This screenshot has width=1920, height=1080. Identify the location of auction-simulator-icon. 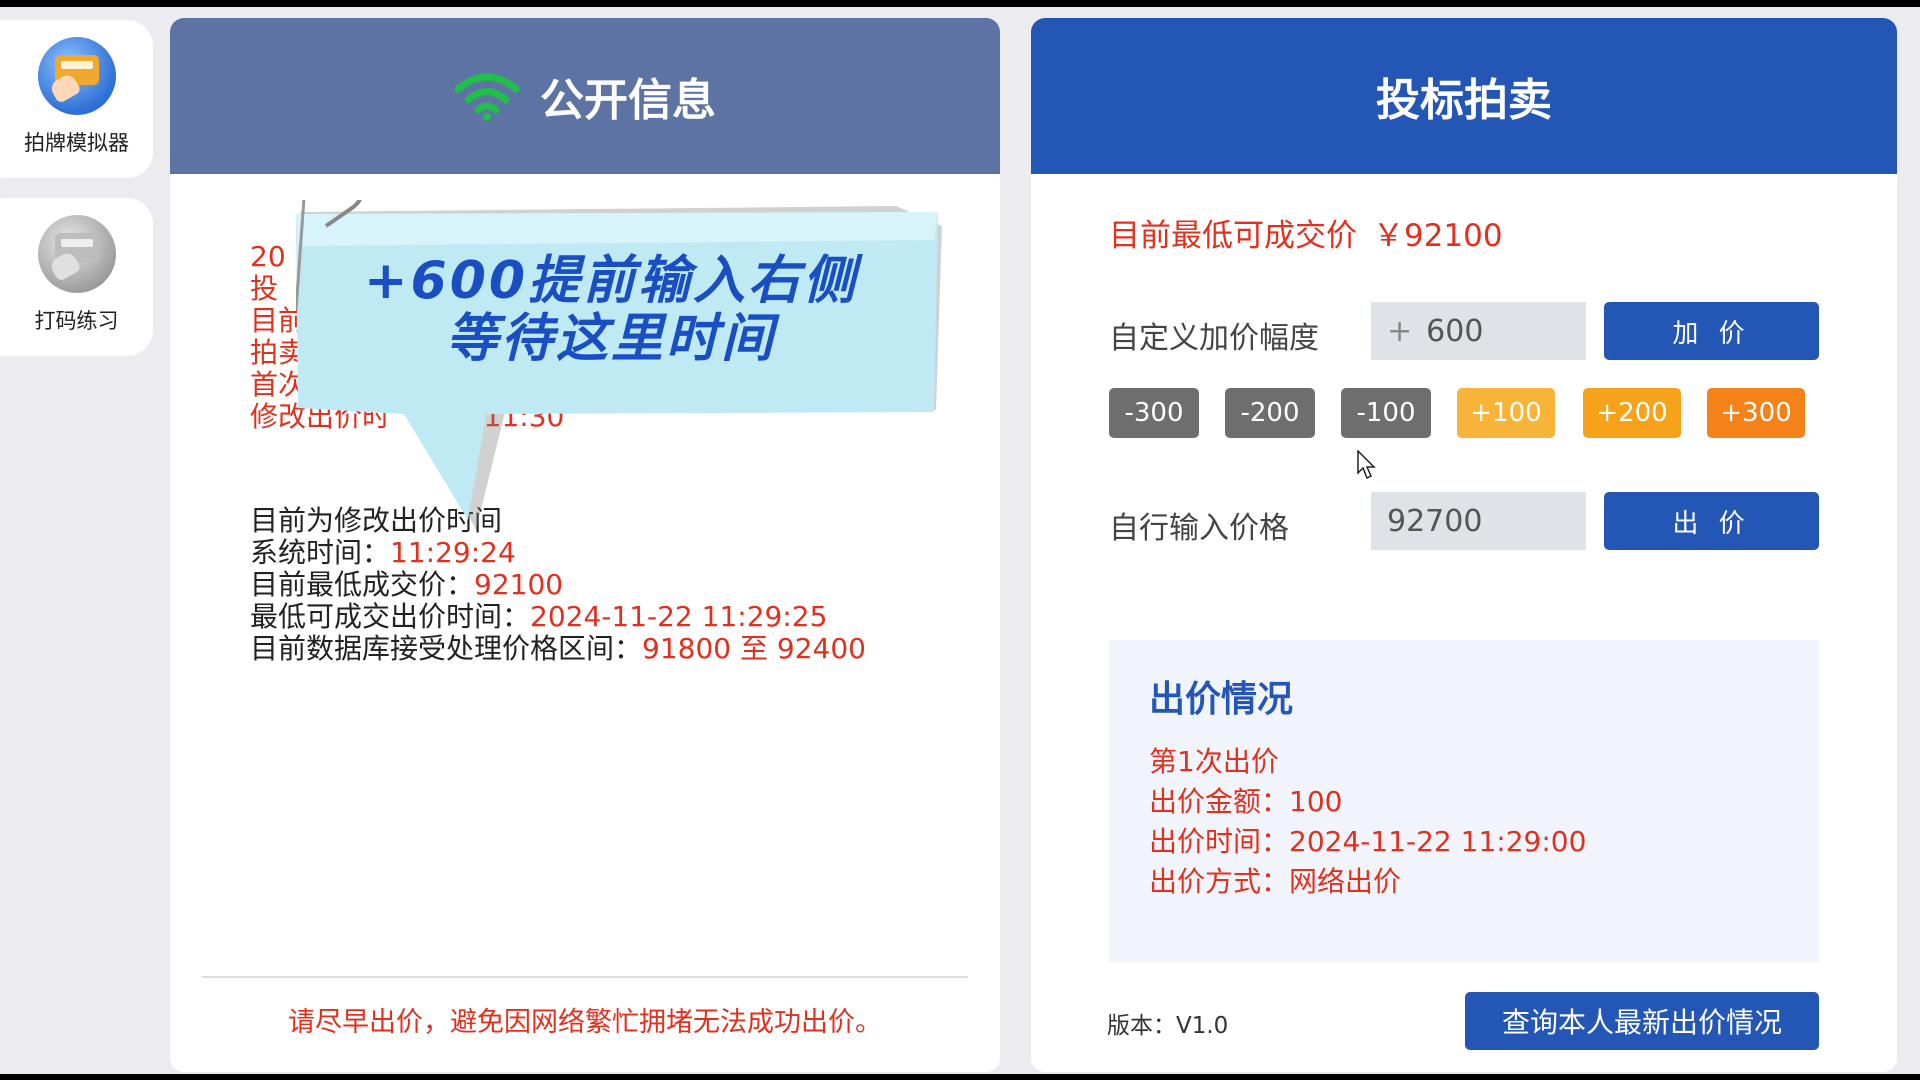
(76, 76).